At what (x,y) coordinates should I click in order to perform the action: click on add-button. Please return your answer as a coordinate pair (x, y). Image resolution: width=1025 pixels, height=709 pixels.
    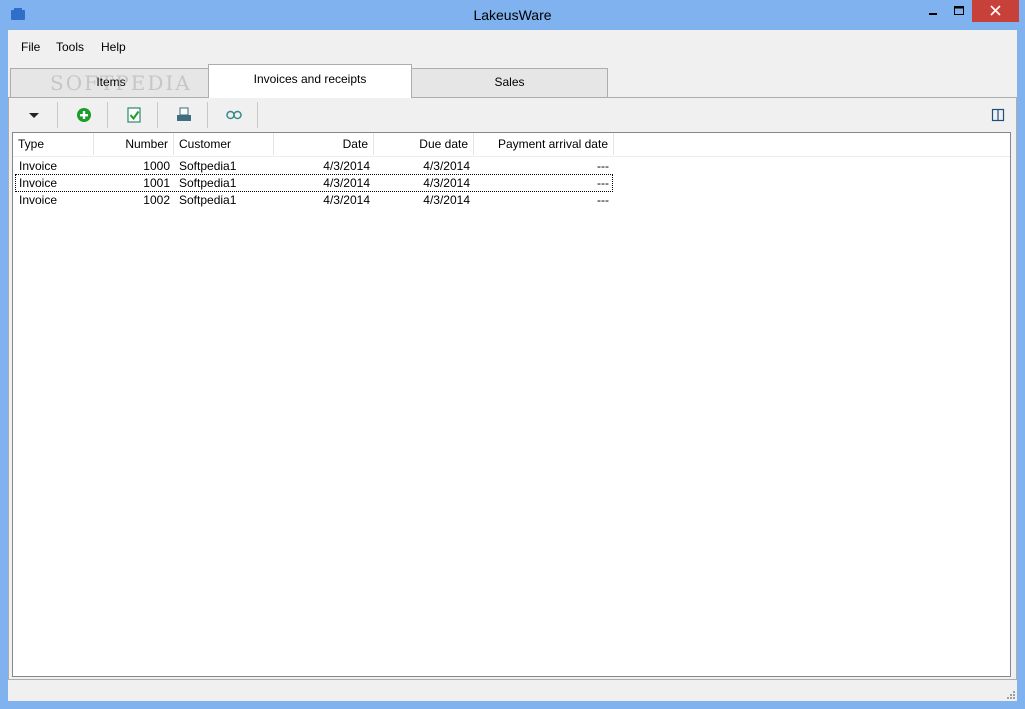
    Looking at the image, I should click on (84, 115).